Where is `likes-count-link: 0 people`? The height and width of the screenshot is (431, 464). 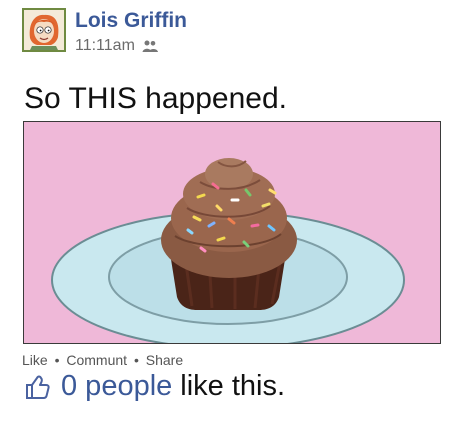 likes-count-link: 0 people is located at coordinates (116, 386).